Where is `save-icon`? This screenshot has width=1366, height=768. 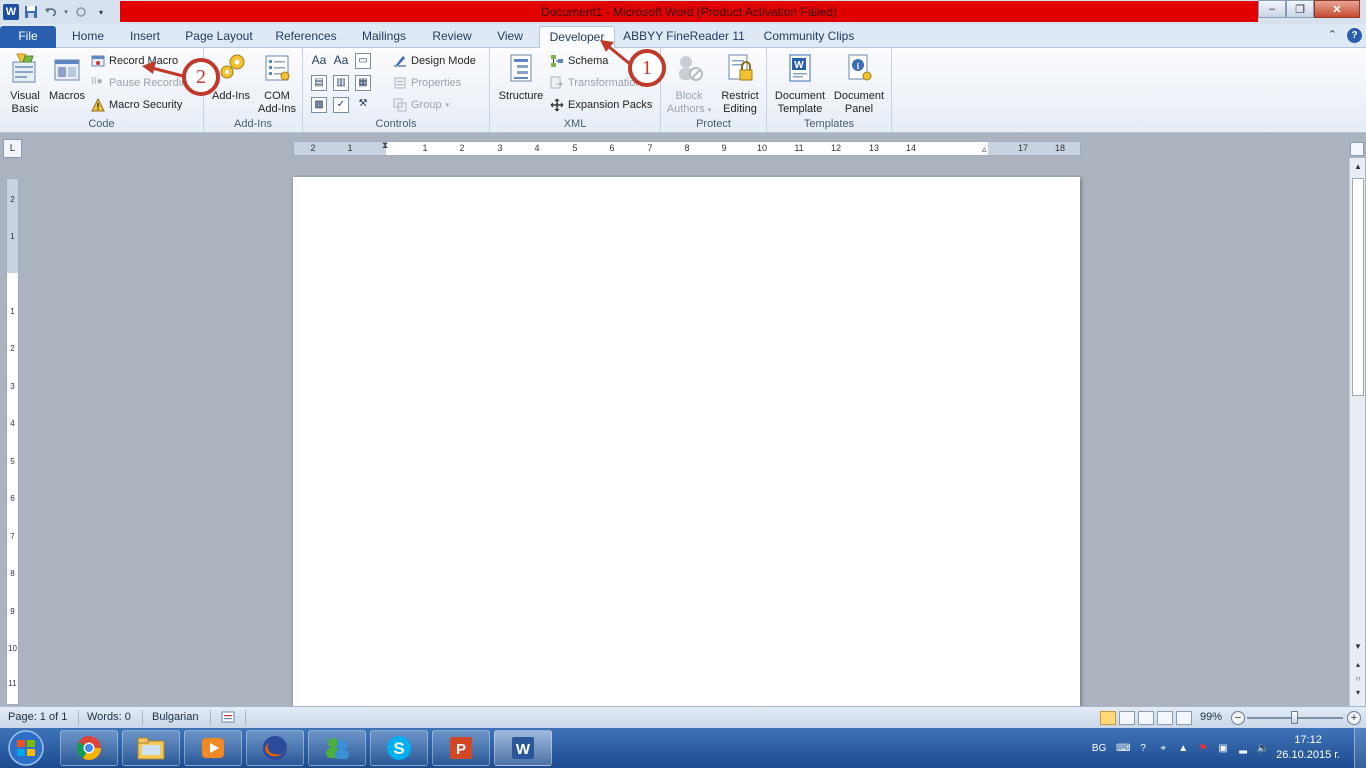 save-icon is located at coordinates (31, 12).